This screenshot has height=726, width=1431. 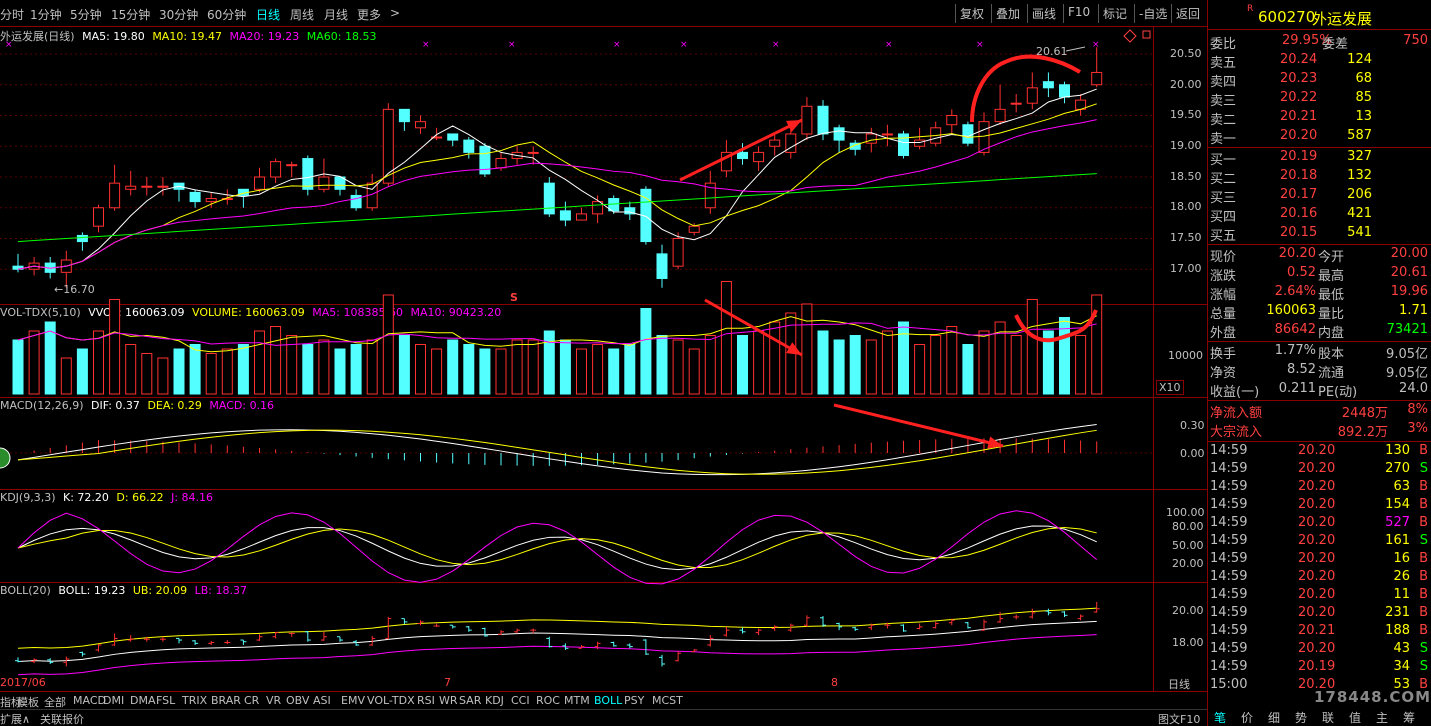 I want to click on indicator-tab: ROC, so click(x=548, y=700).